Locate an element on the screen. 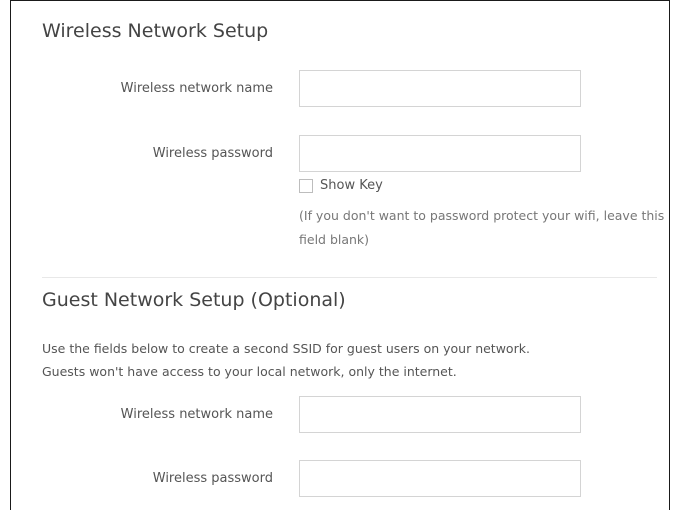  show-key-label: Show Key is located at coordinates (351, 185).